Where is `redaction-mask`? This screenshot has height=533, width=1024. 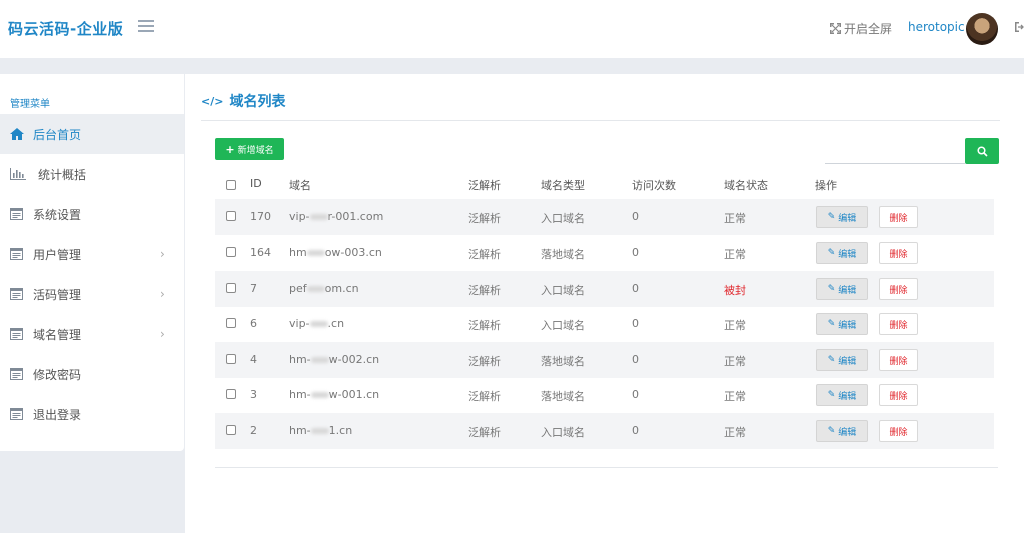 redaction-mask is located at coordinates (315, 253).